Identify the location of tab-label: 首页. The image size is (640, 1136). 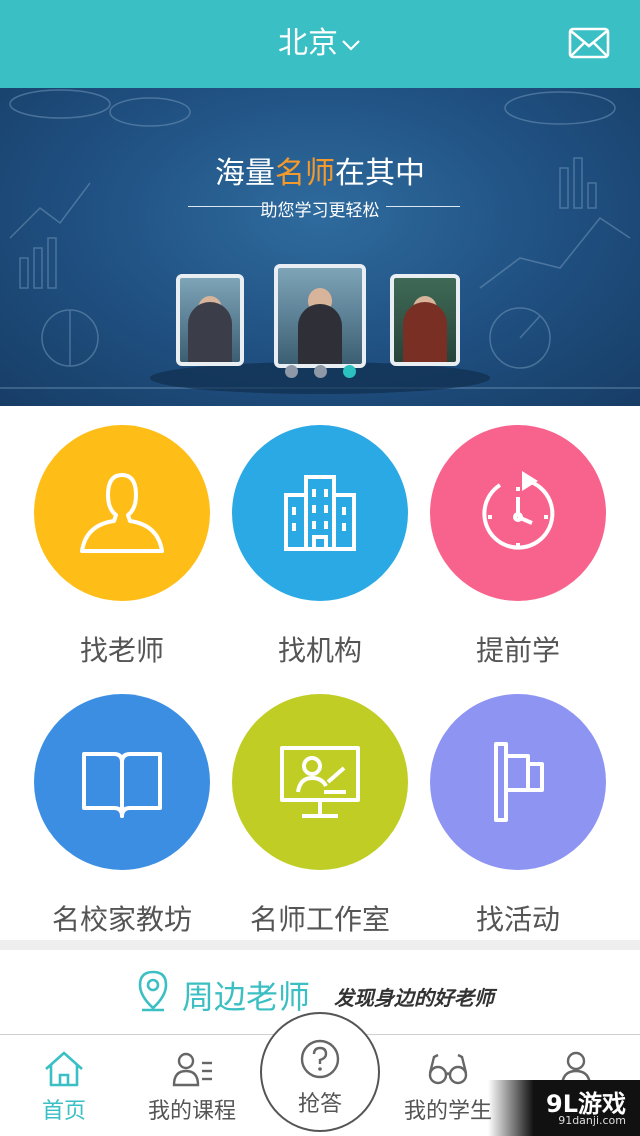
(63, 1111).